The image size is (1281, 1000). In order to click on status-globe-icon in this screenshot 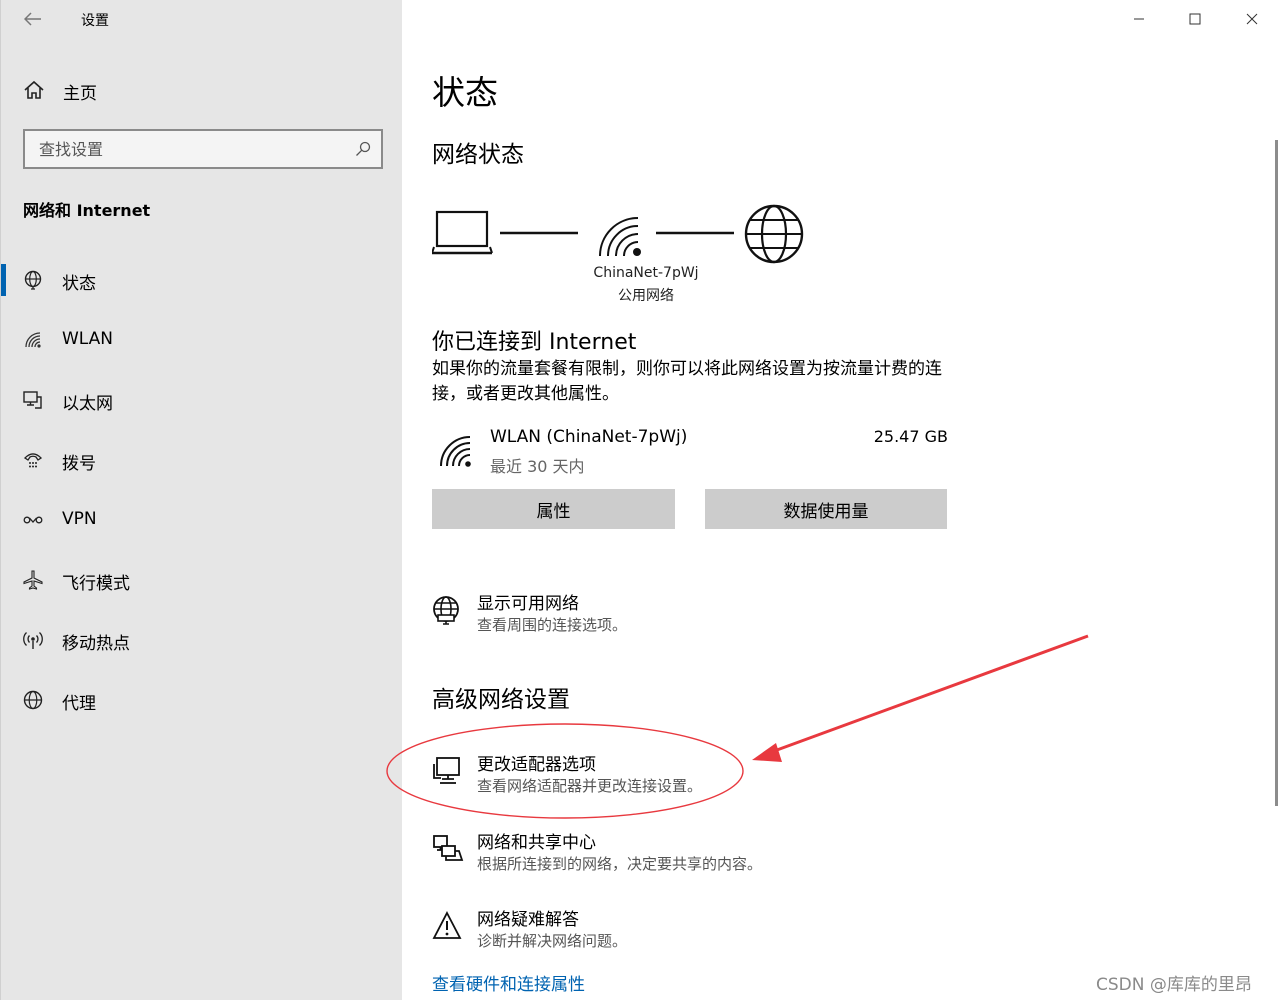, I will do `click(33, 280)`.